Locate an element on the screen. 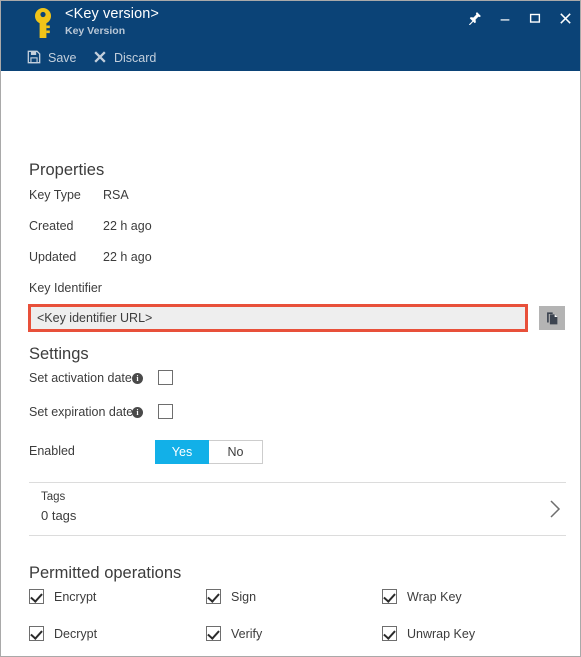 This screenshot has width=581, height=657. key-icon is located at coordinates (43, 23).